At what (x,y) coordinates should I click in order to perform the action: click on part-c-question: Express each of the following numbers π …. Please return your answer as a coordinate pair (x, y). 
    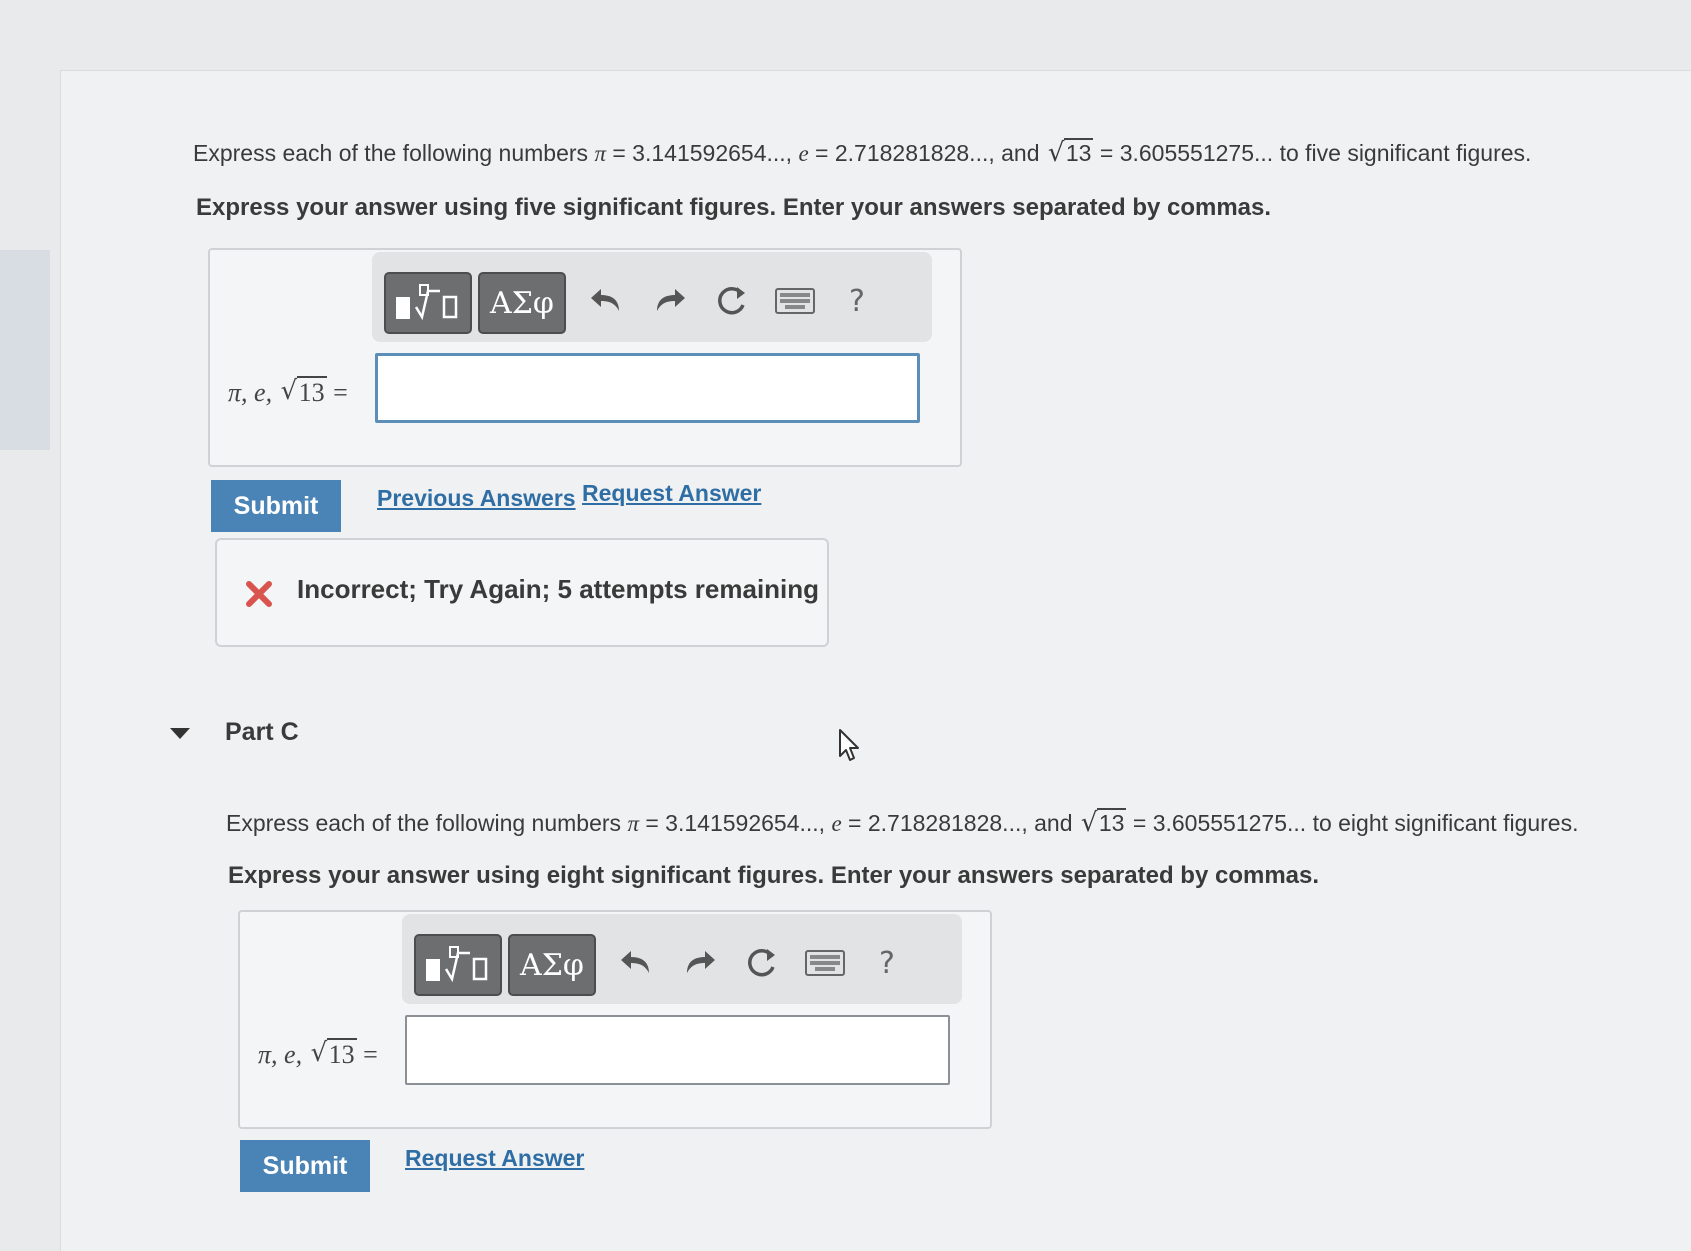
    Looking at the image, I should click on (902, 823).